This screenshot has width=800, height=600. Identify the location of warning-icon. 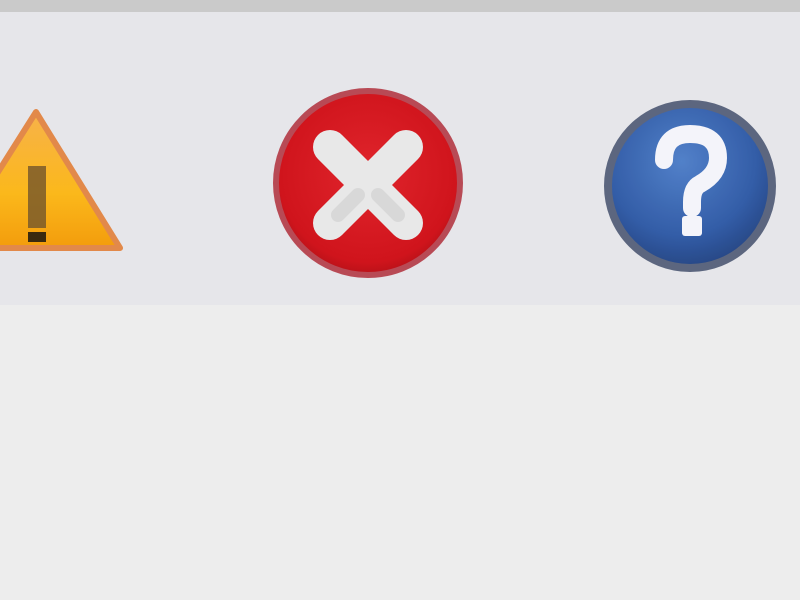
(62, 184).